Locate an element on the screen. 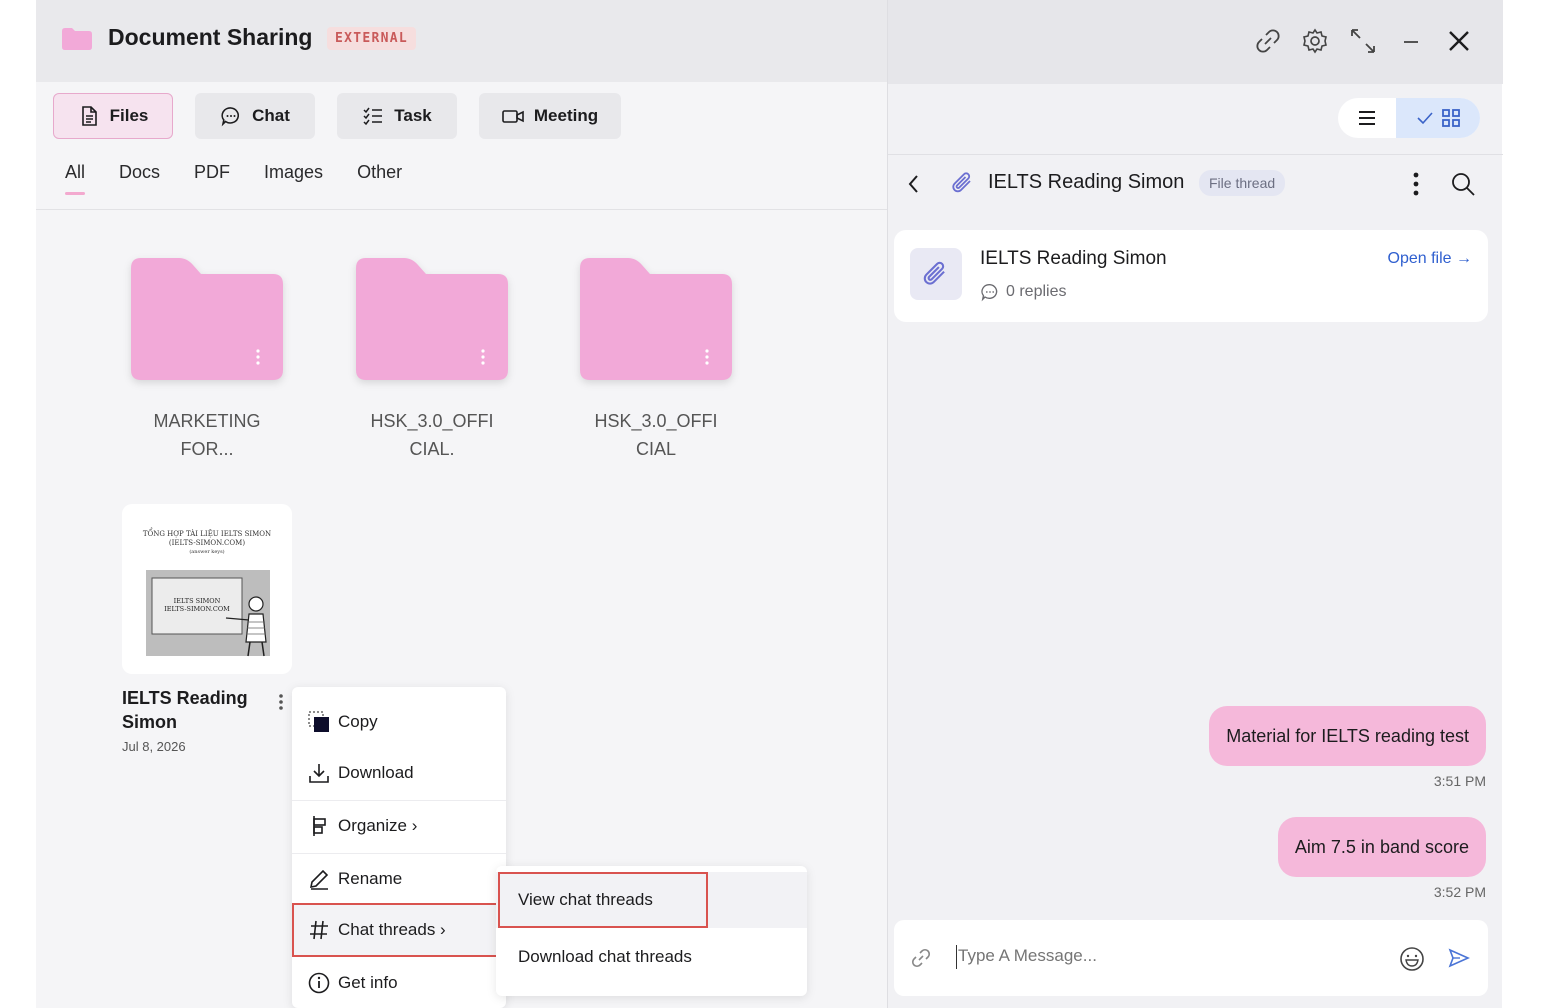 The width and height of the screenshot is (1544, 1008). attach-link-icon is located at coordinates (921, 958).